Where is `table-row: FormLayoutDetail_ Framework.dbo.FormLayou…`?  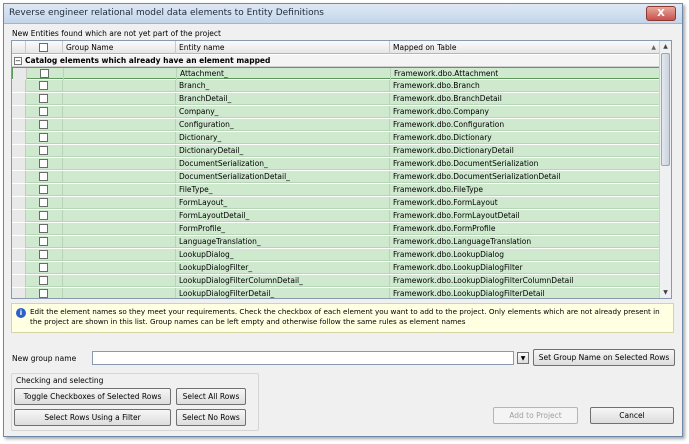
table-row: FormLayoutDetail_ Framework.dbo.FormLayou… is located at coordinates (336, 216).